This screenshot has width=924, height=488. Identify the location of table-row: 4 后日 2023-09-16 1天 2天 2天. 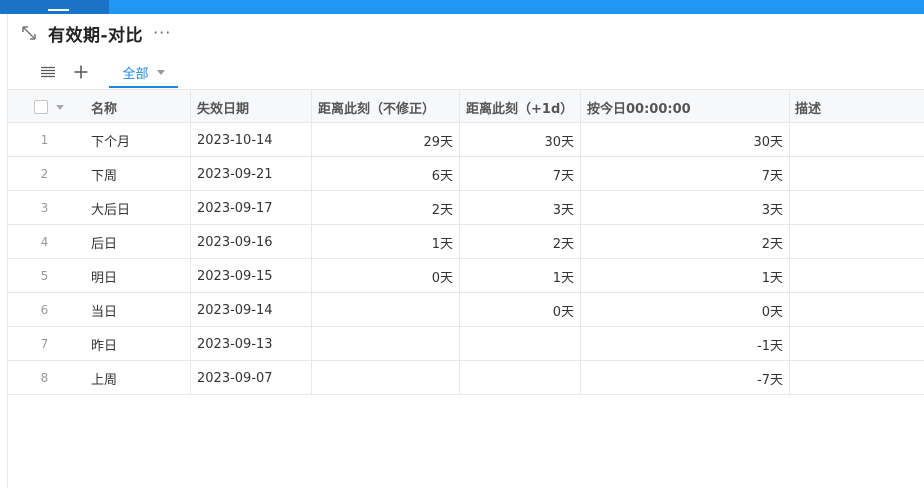
(466, 242).